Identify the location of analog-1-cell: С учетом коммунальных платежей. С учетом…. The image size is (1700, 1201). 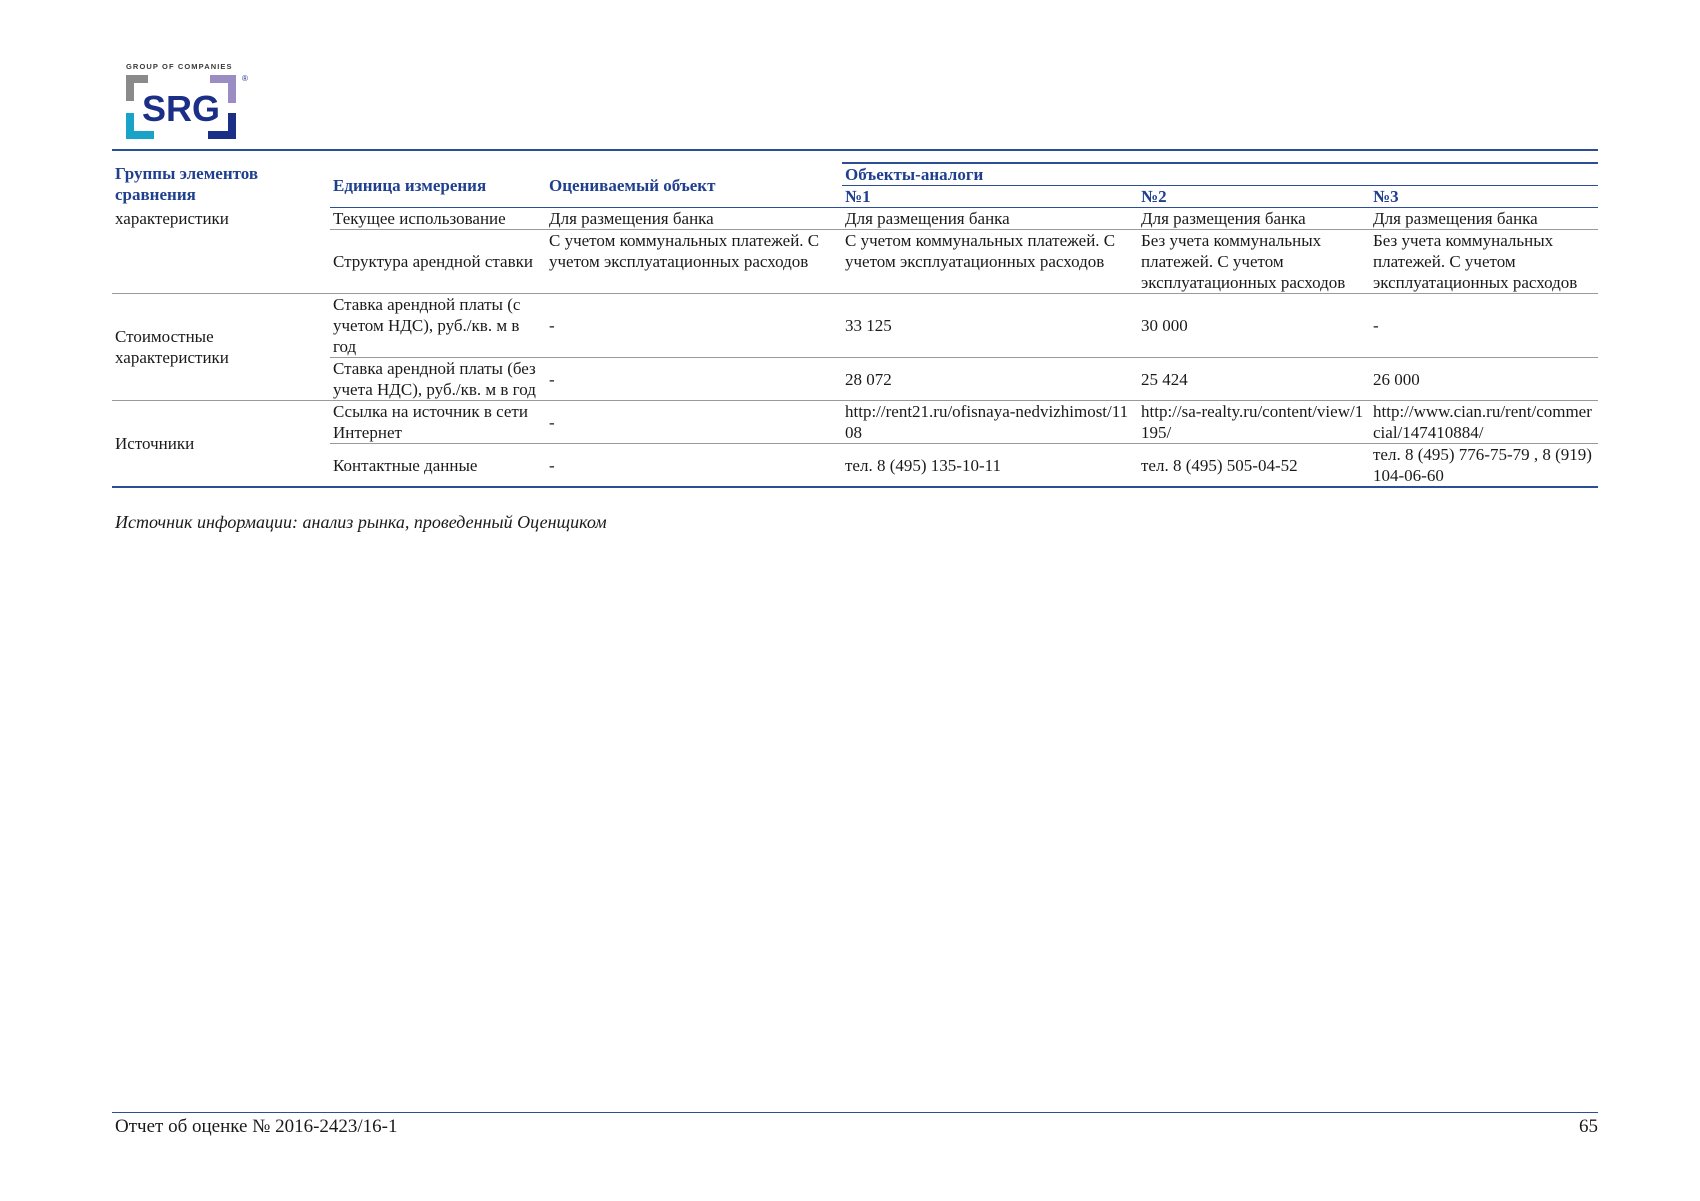
(990, 261).